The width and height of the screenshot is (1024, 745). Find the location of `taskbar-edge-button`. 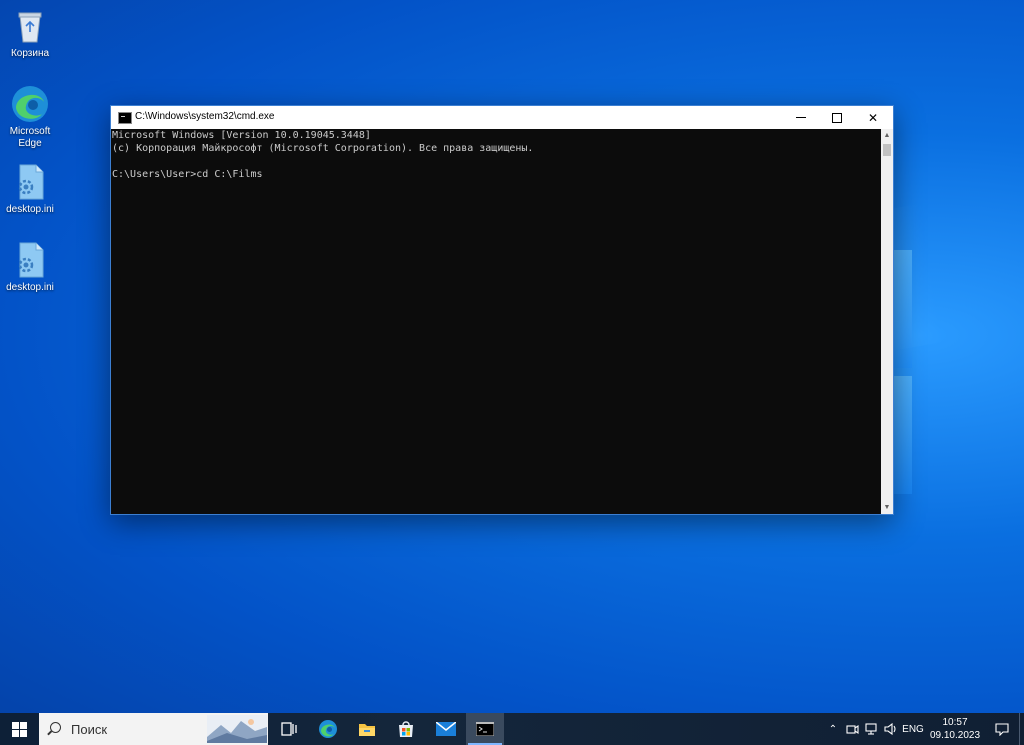

taskbar-edge-button is located at coordinates (328, 729).